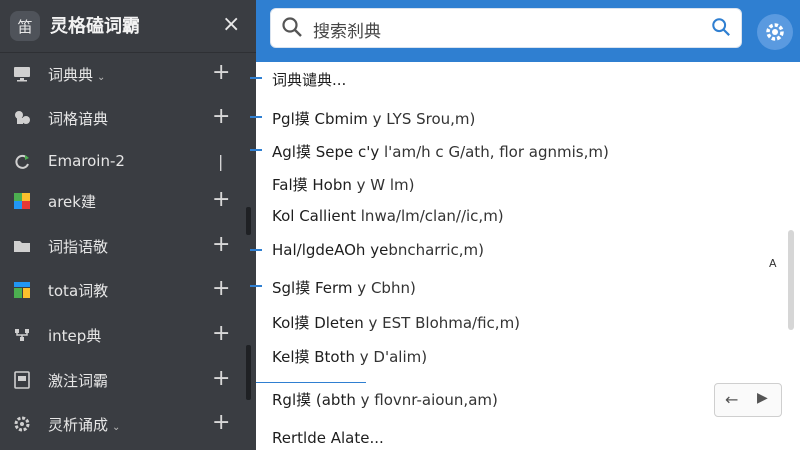 The height and width of the screenshot is (454, 800). I want to click on sidebar-item-label: 激注词霸, so click(78, 381).